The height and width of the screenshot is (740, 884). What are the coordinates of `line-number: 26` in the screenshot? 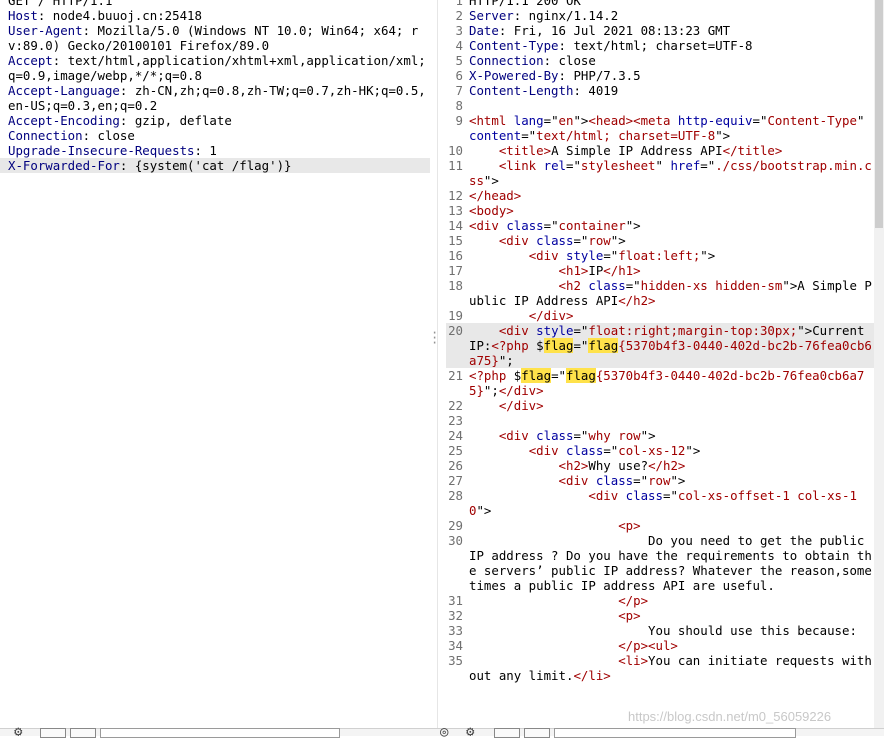 It's located at (455, 465).